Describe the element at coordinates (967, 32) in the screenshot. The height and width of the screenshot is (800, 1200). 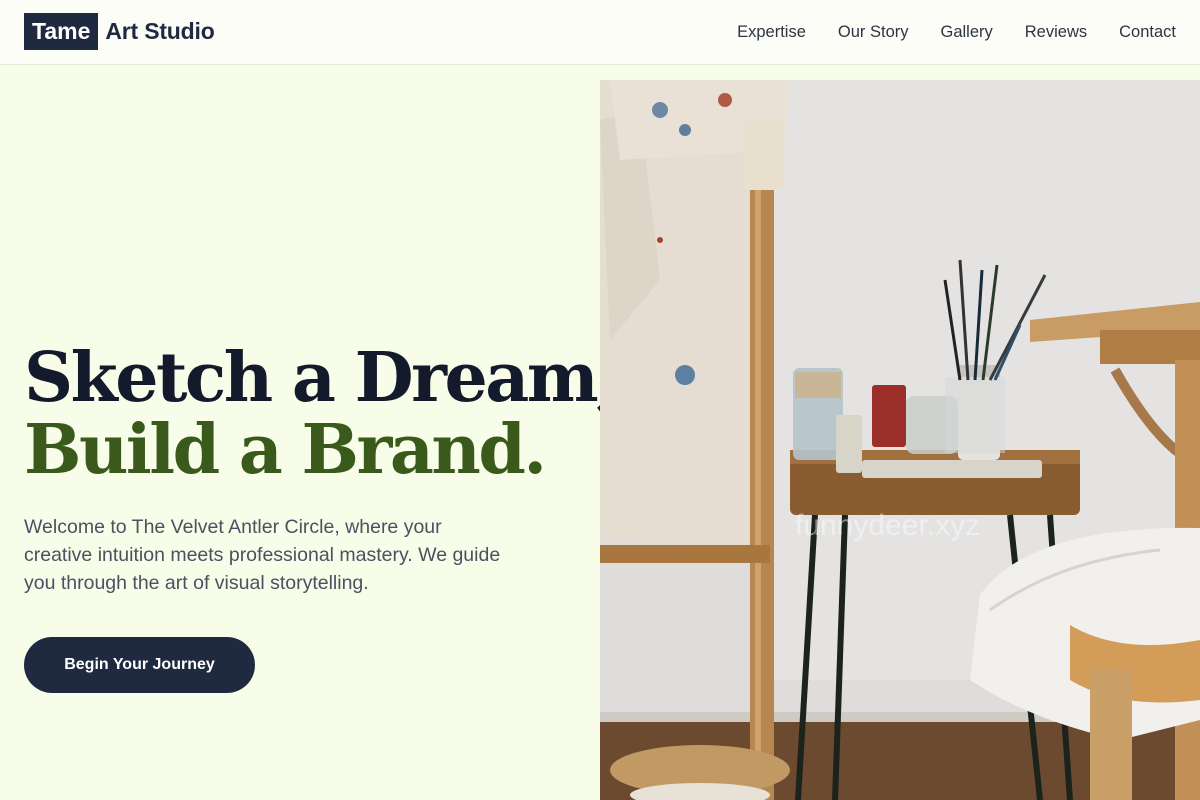
I see `nav-link-gallery: Gallery` at that location.